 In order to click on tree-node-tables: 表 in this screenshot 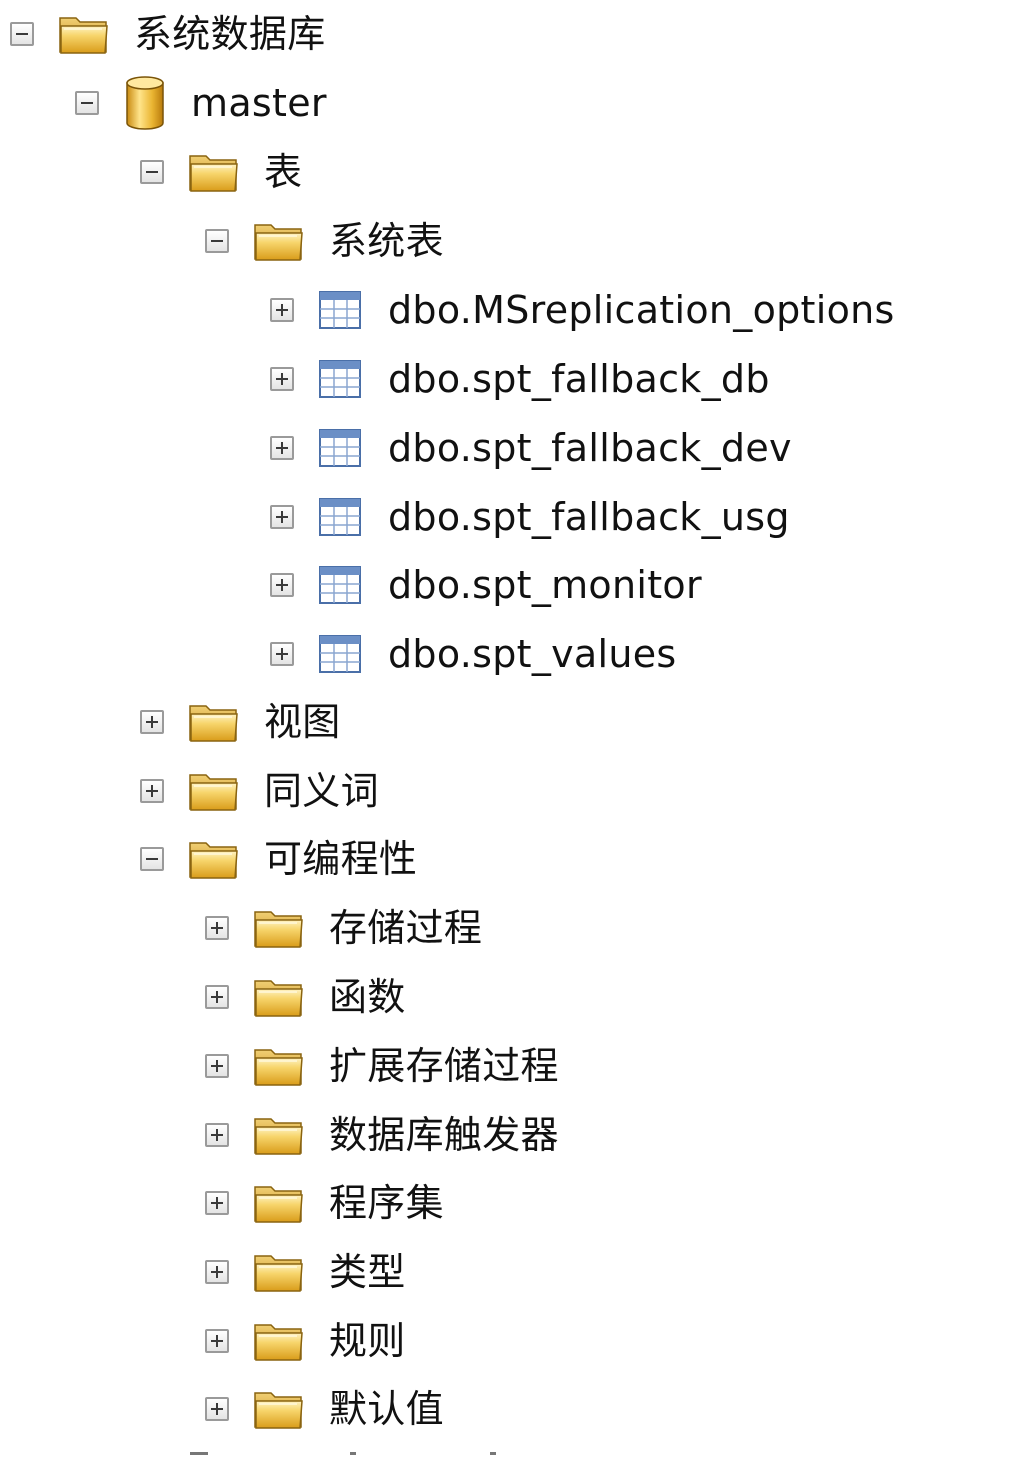, I will do `click(221, 172)`.